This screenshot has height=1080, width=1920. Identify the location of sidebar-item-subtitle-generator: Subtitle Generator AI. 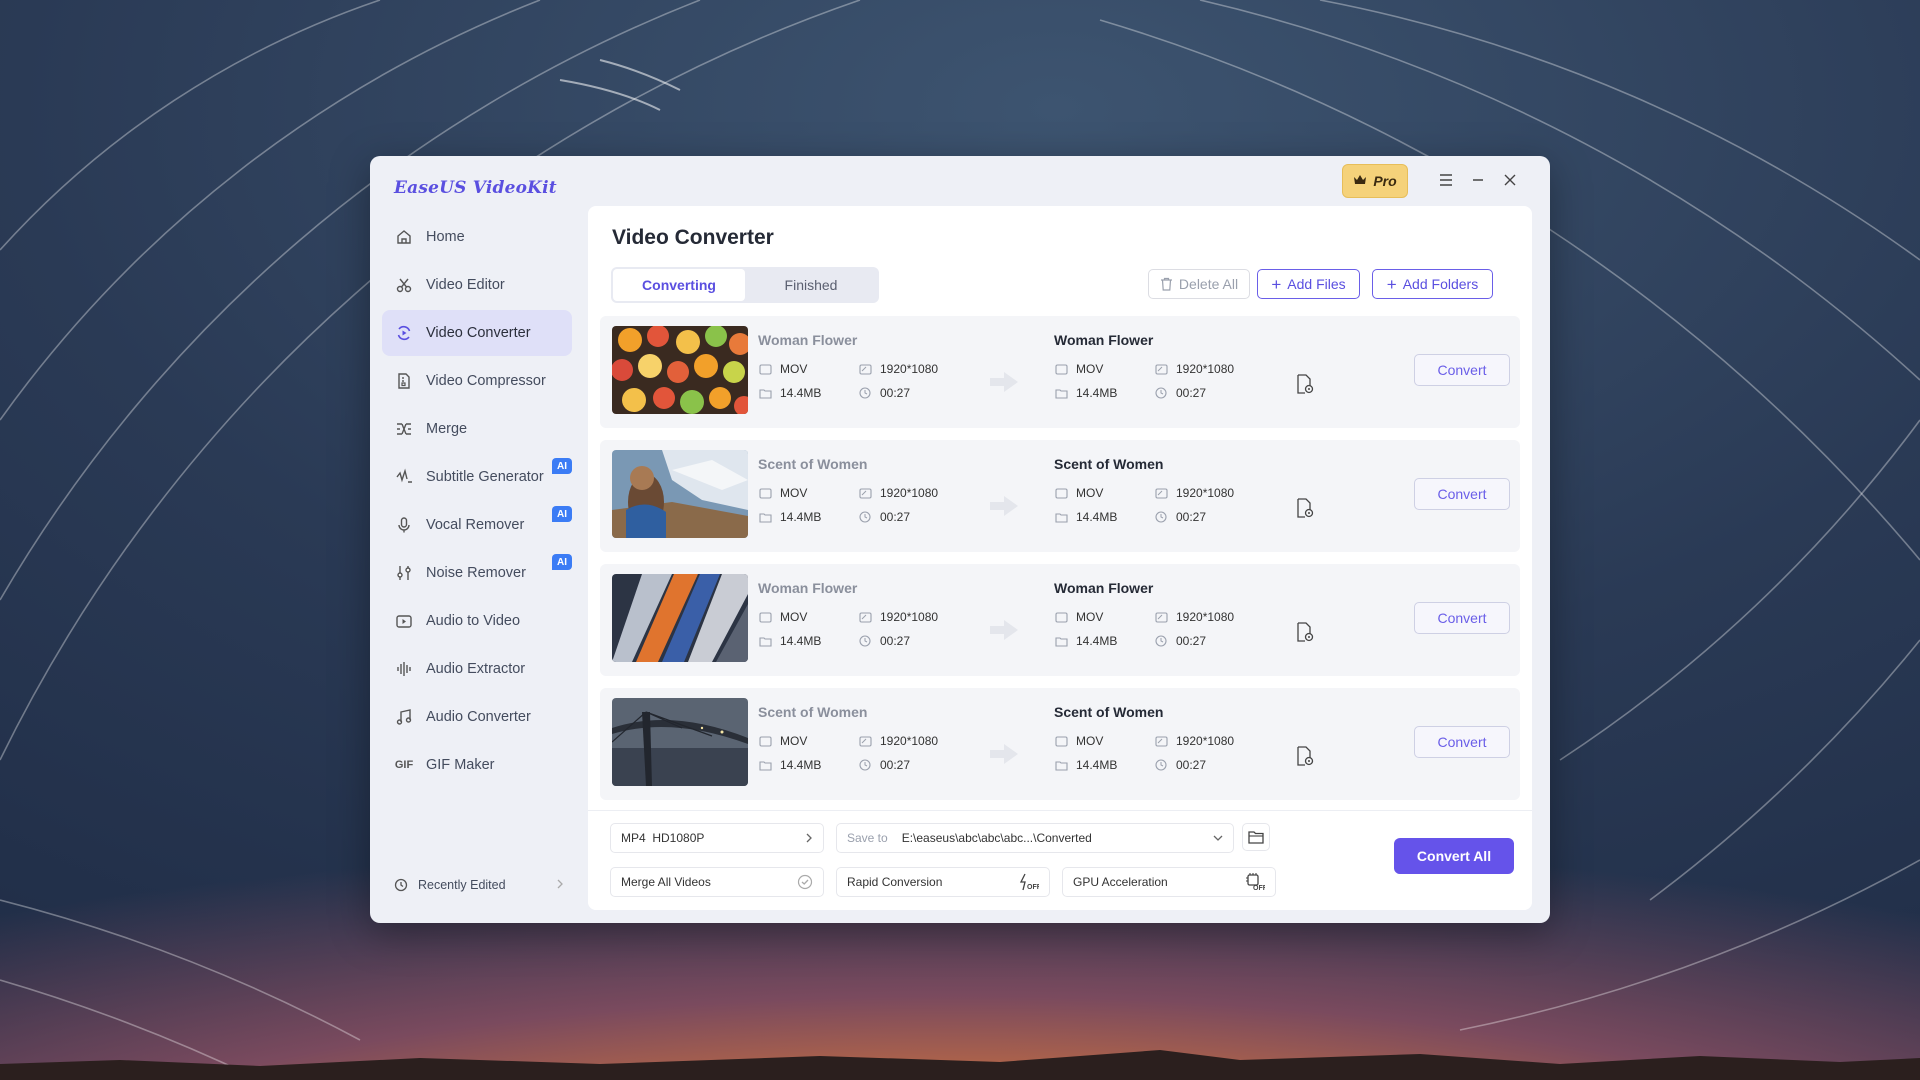
(477, 477).